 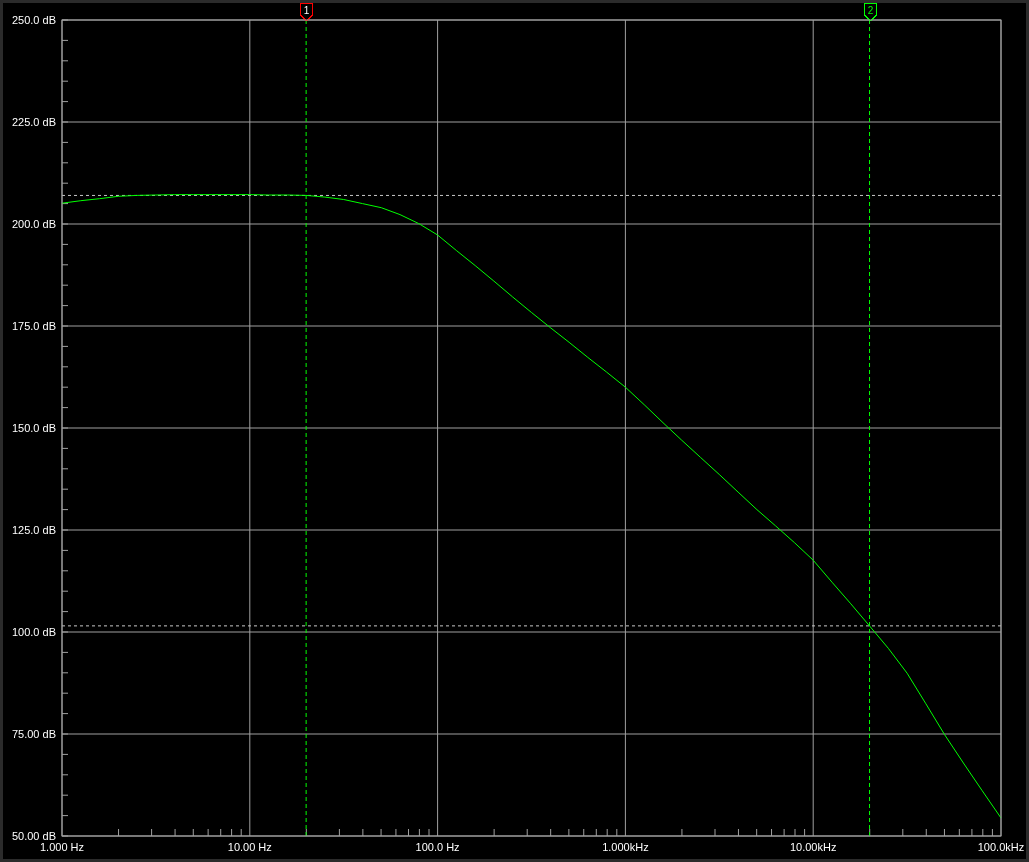 I want to click on y-axis-label: 75.00 dB, so click(x=33, y=734).